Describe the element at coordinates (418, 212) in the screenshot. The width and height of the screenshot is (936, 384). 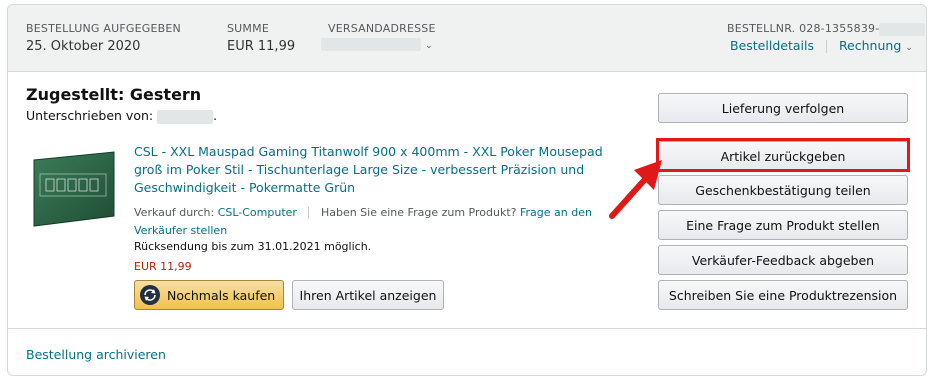
I see `question-text: Haben Sie eine Frage zum Produkt?` at that location.